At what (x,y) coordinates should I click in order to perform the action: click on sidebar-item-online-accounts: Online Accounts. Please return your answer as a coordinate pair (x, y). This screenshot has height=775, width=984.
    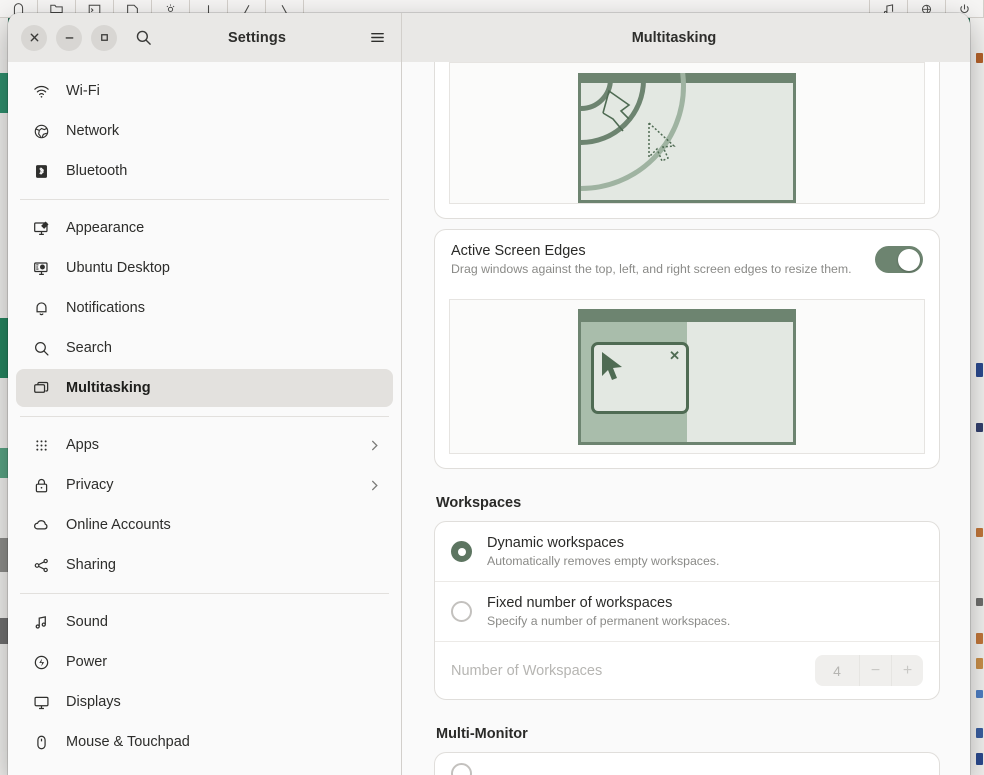
    Looking at the image, I should click on (204, 525).